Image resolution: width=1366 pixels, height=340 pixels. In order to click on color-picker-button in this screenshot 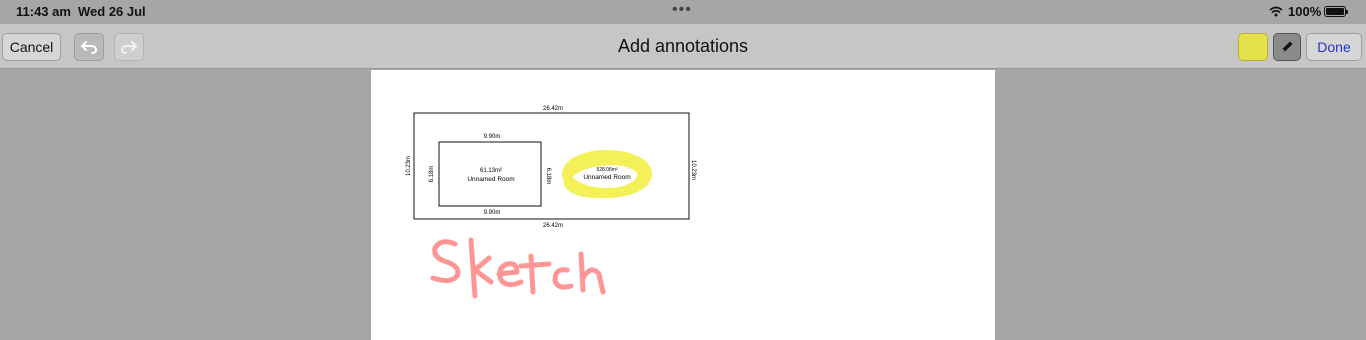, I will do `click(1253, 47)`.